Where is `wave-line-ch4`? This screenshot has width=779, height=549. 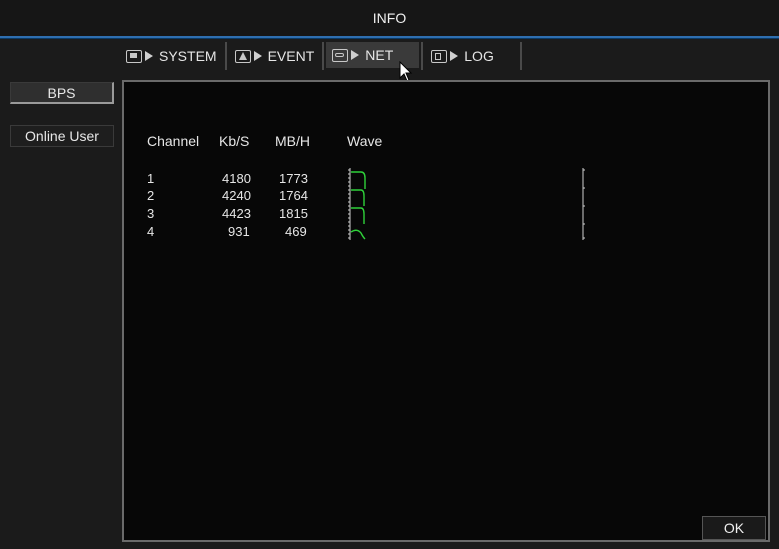
wave-line-ch4 is located at coordinates (358, 234).